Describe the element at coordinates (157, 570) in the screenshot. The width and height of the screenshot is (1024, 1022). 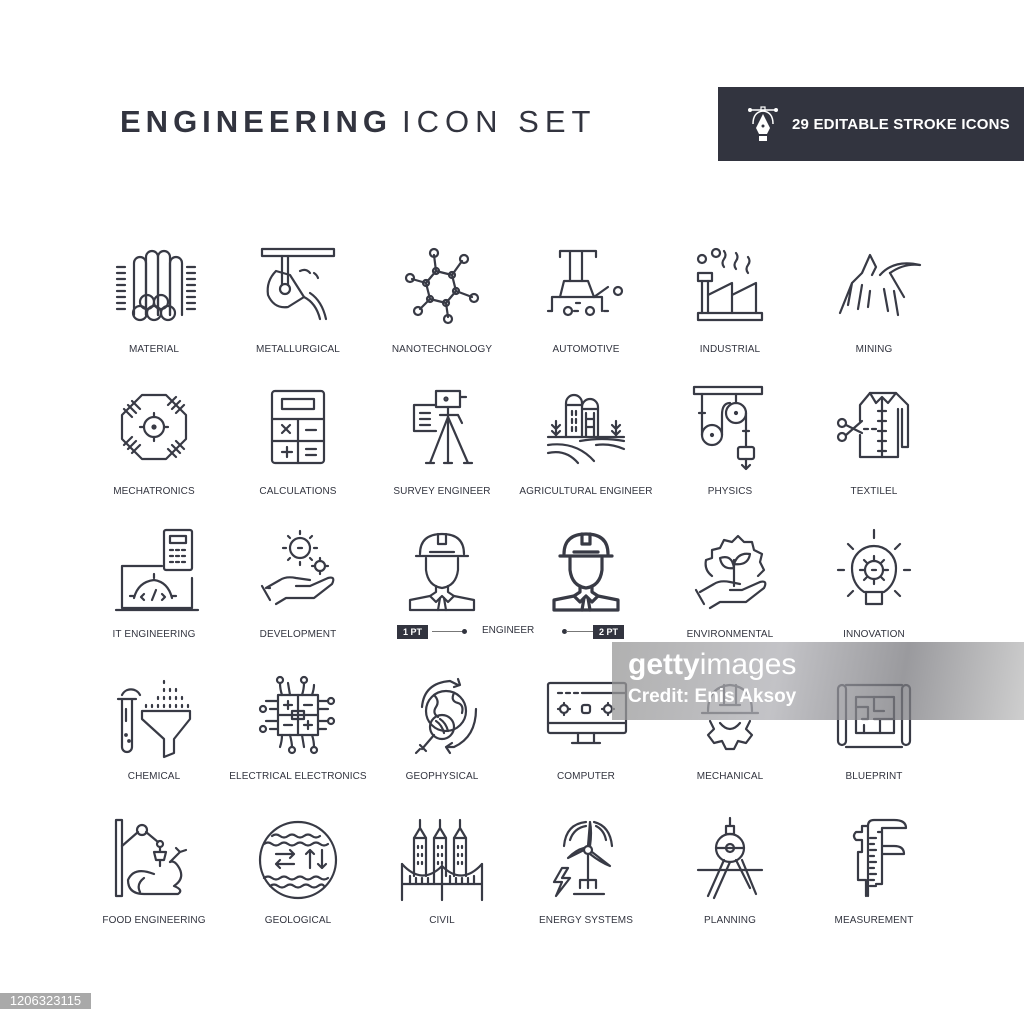
I see `laptop-code-icon` at that location.